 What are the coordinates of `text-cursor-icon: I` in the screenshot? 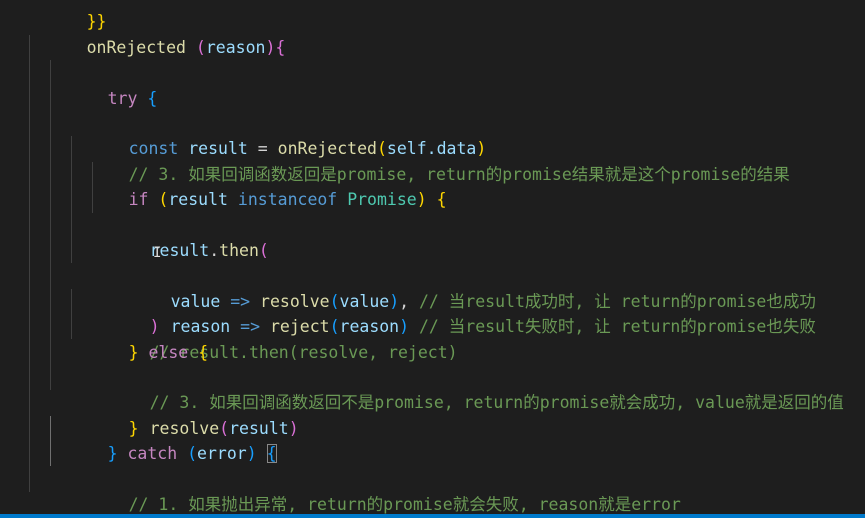 It's located at (157, 252).